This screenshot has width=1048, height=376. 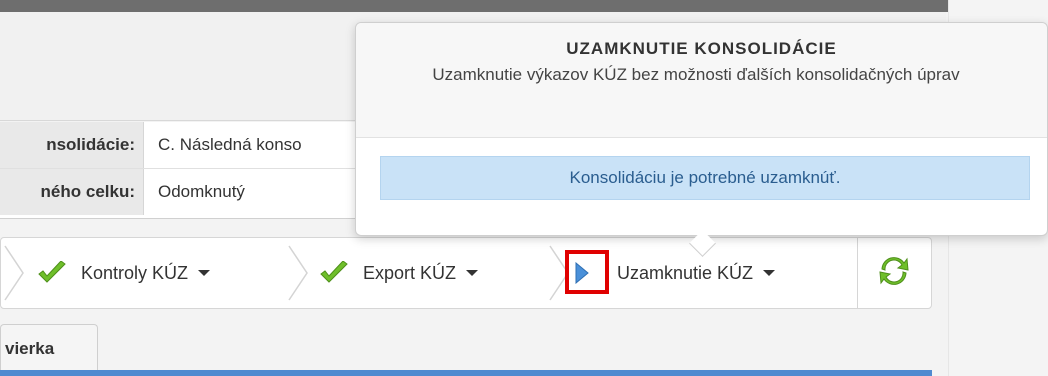 I want to click on kontroly-kuz-label: Kontroly KÚZ, so click(x=135, y=272).